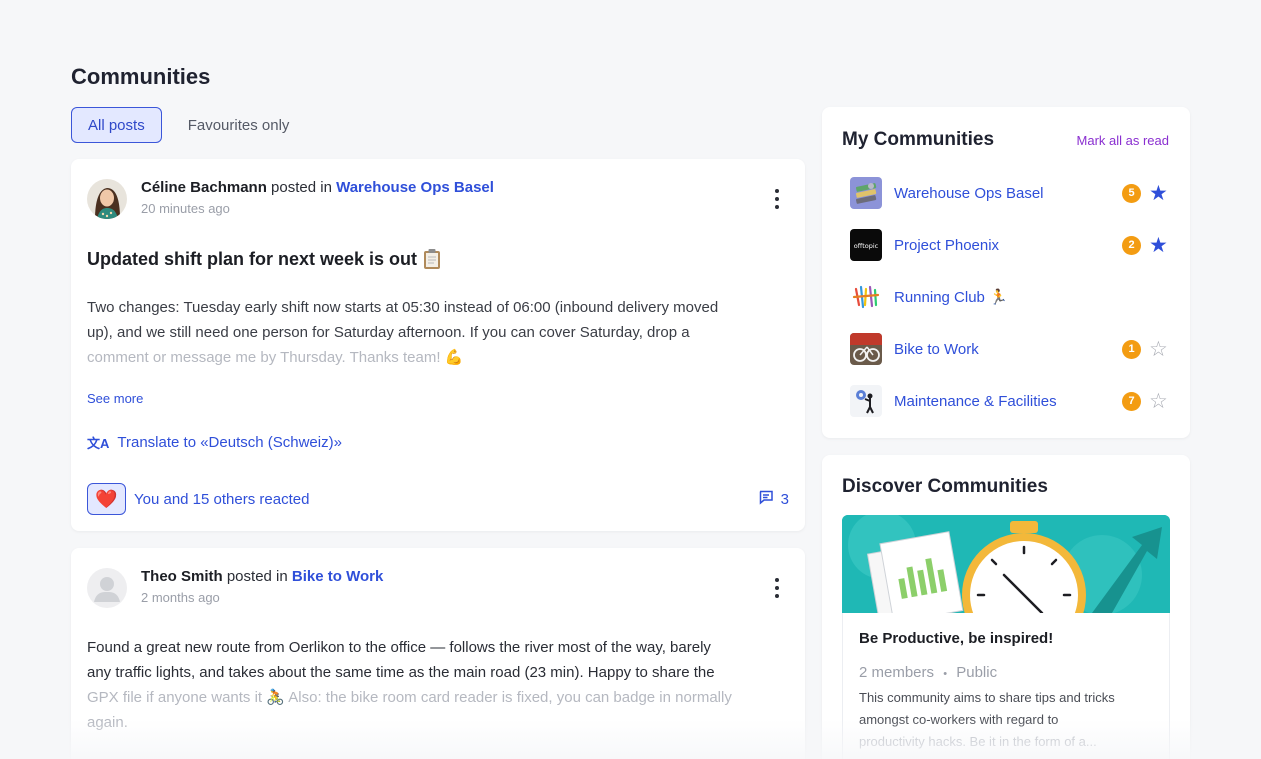 This screenshot has width=1261, height=759. I want to click on comment-icon, so click(766, 499).